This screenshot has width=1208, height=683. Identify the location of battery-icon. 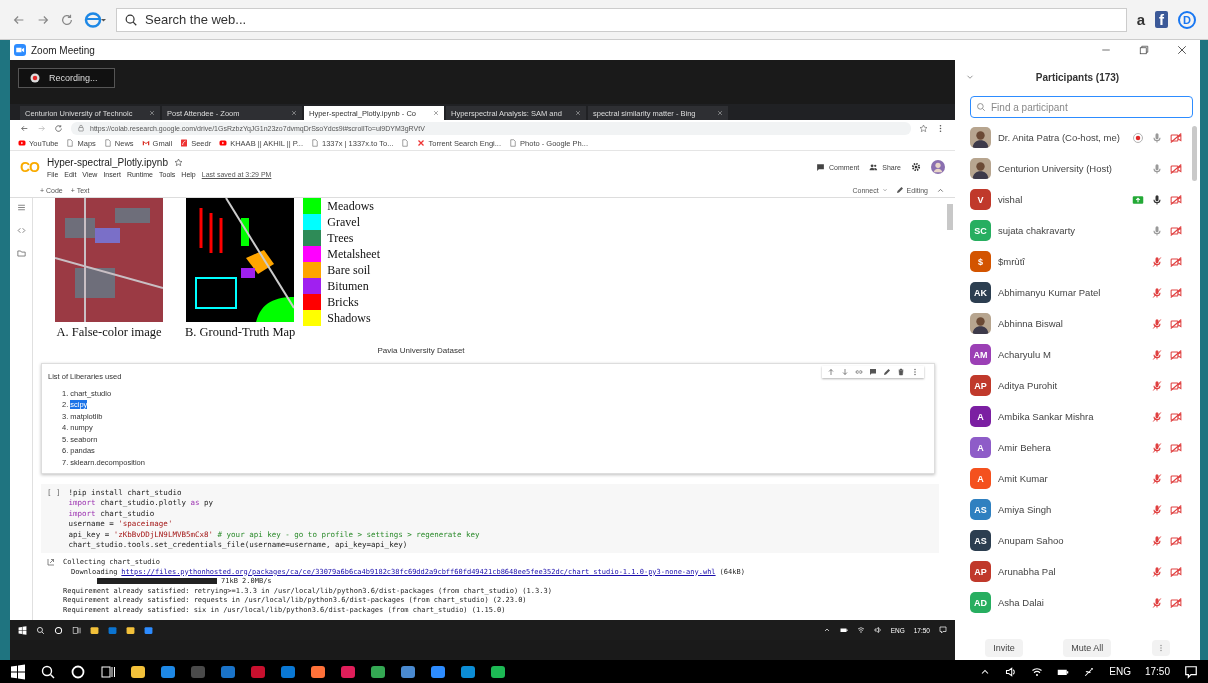
(843, 630).